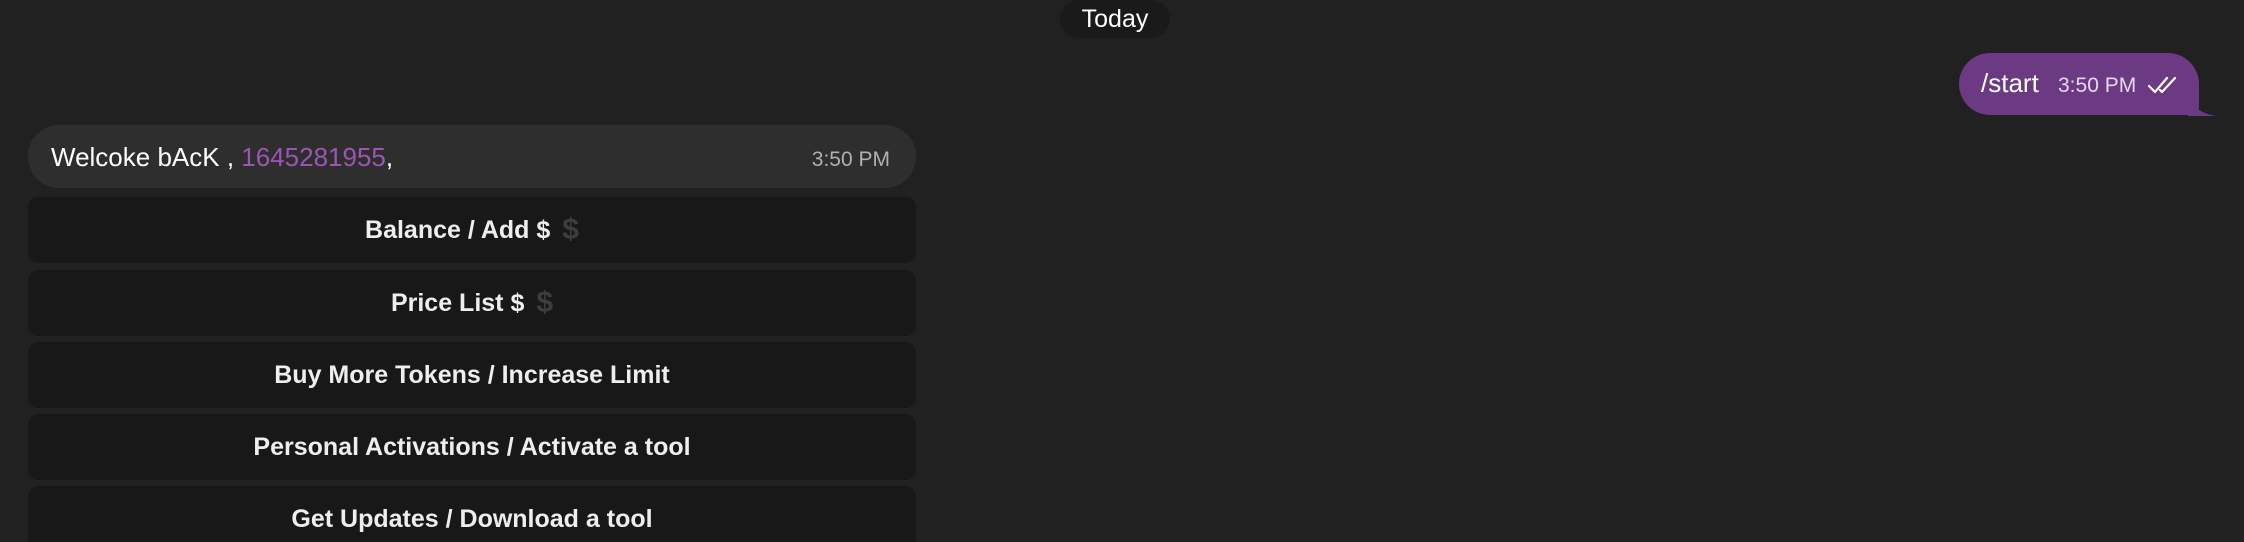  I want to click on get-updates-button: Get Updates / Download a tool, so click(472, 514).